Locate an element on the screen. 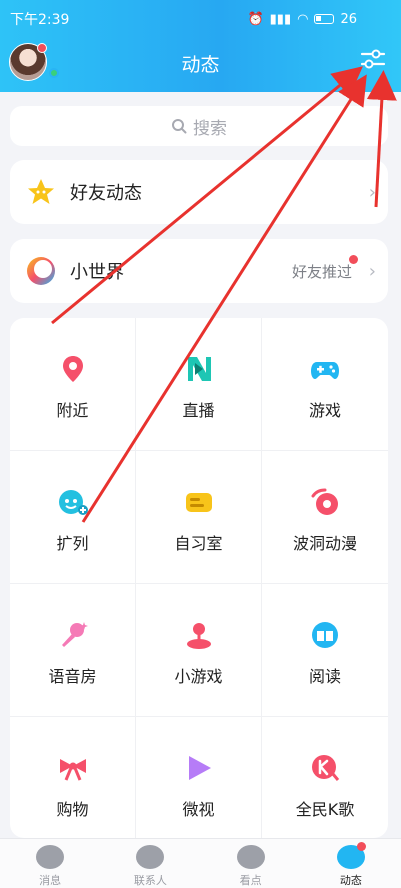  settings-sliders-icon is located at coordinates (373, 59).